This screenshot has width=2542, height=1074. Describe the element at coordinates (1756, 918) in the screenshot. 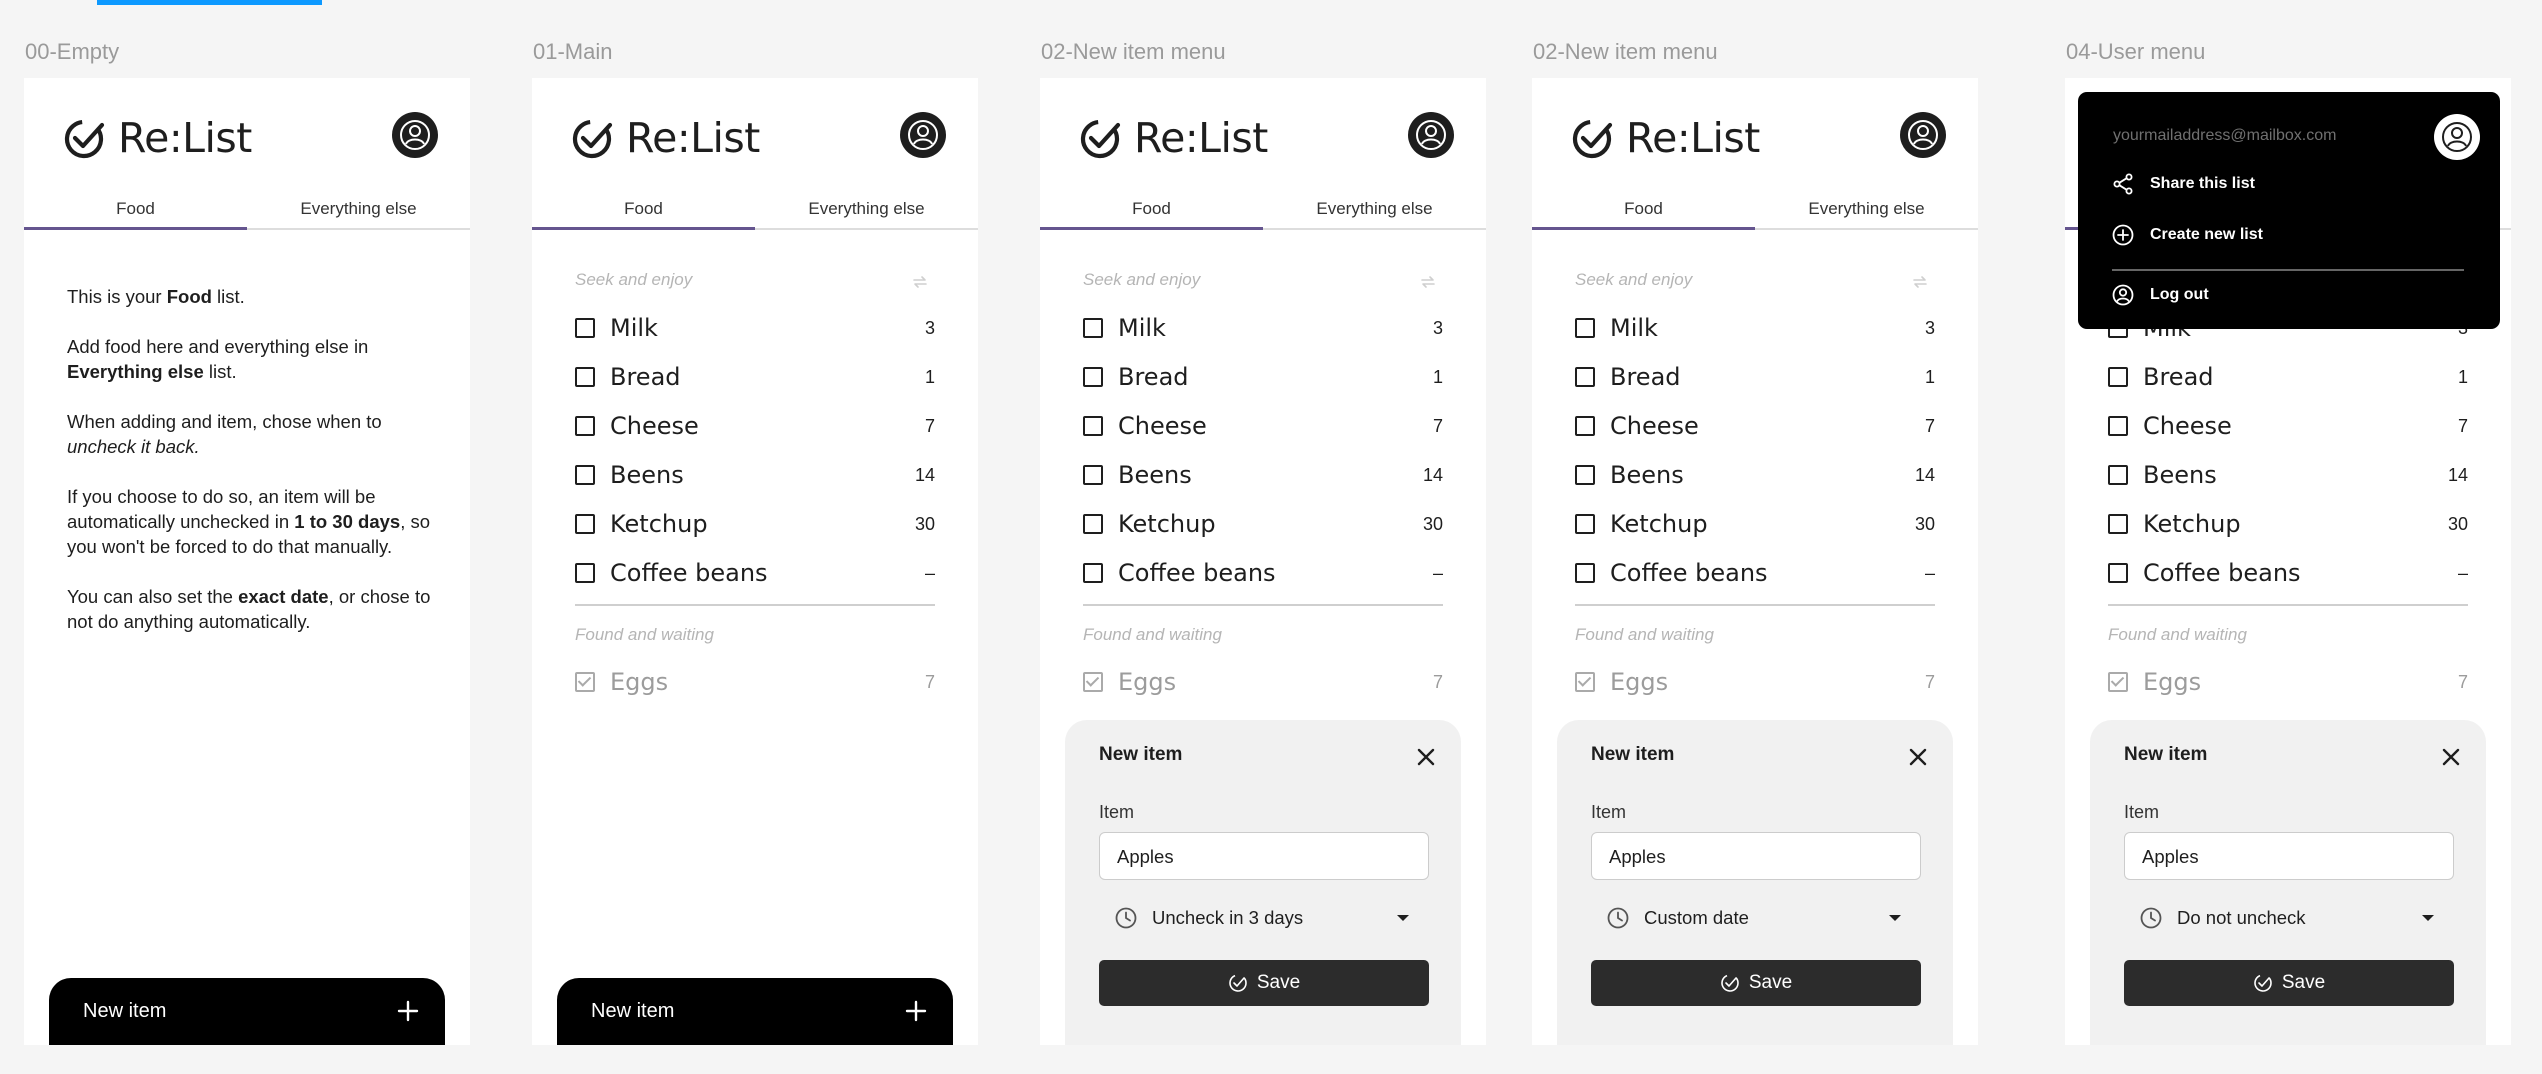

I see `uncheck-select: Custom date` at that location.